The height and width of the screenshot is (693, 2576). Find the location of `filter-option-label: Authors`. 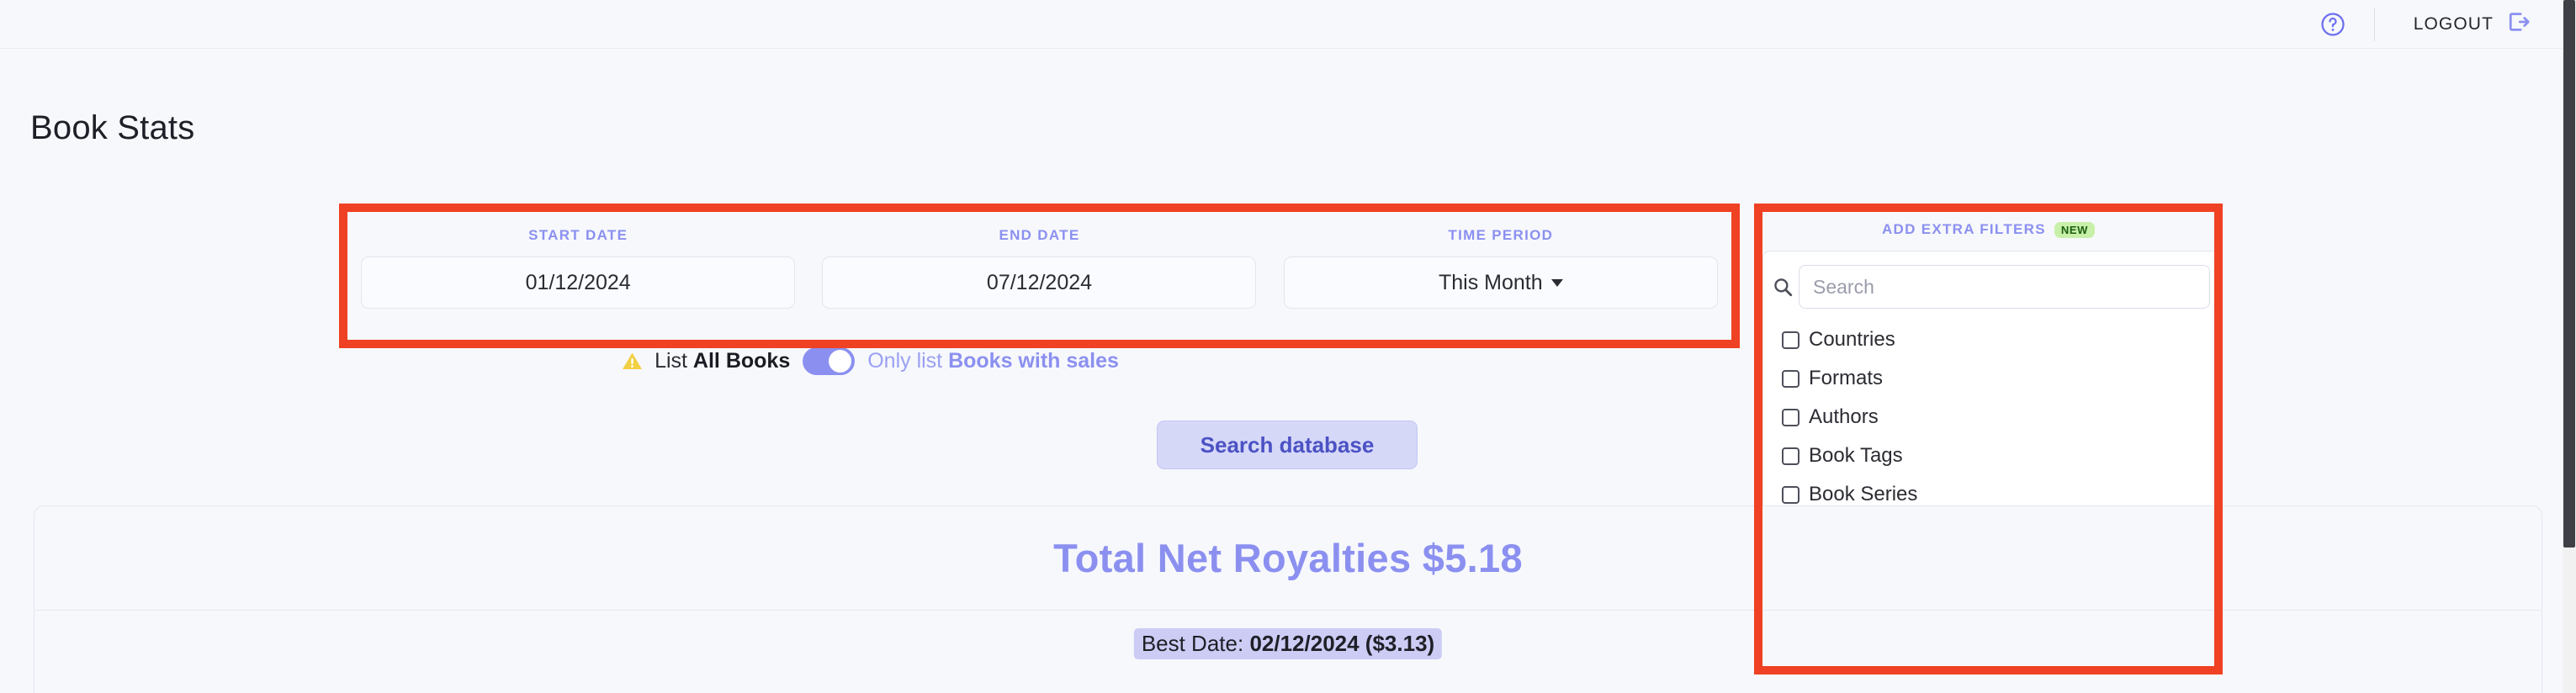

filter-option-label: Authors is located at coordinates (1844, 417).